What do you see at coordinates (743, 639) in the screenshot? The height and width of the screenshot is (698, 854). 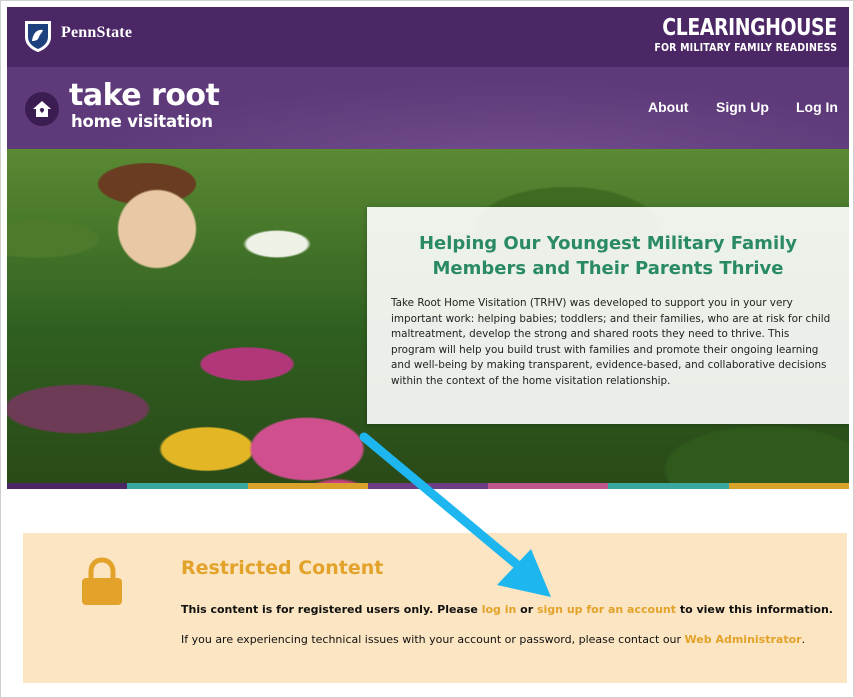 I see `web-administrator-link: Web Administrator` at bounding box center [743, 639].